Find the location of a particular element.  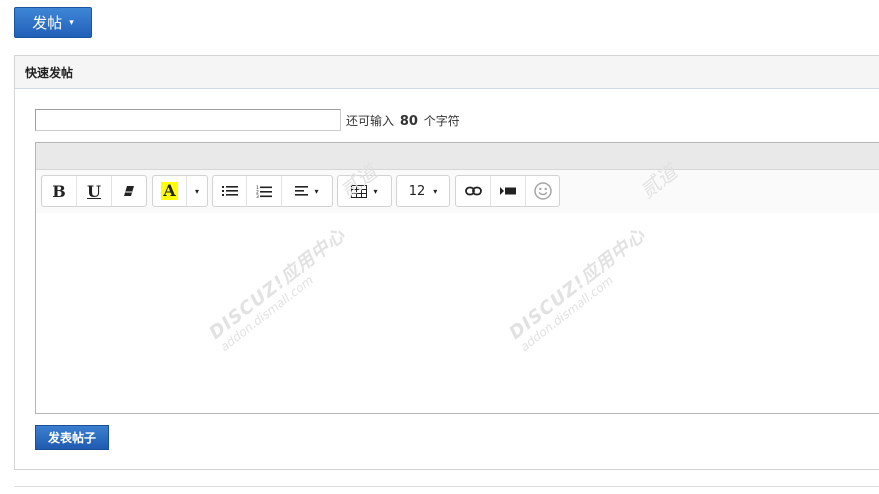

font-color-icon: A is located at coordinates (169, 190).